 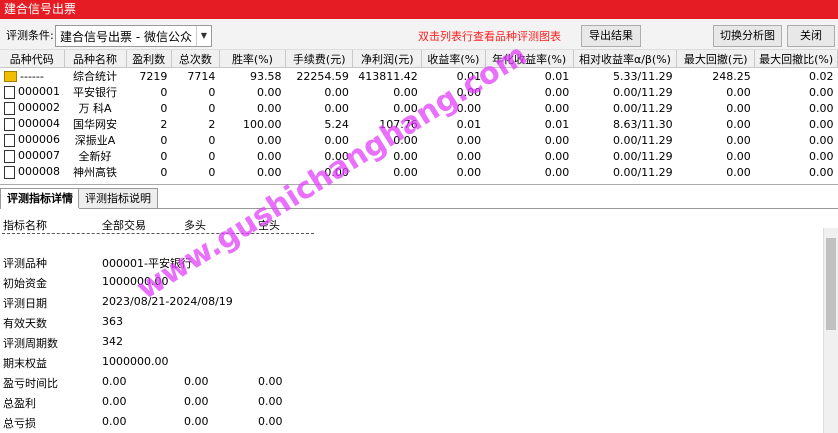 I want to click on column-header: 盈利数, so click(x=149, y=59).